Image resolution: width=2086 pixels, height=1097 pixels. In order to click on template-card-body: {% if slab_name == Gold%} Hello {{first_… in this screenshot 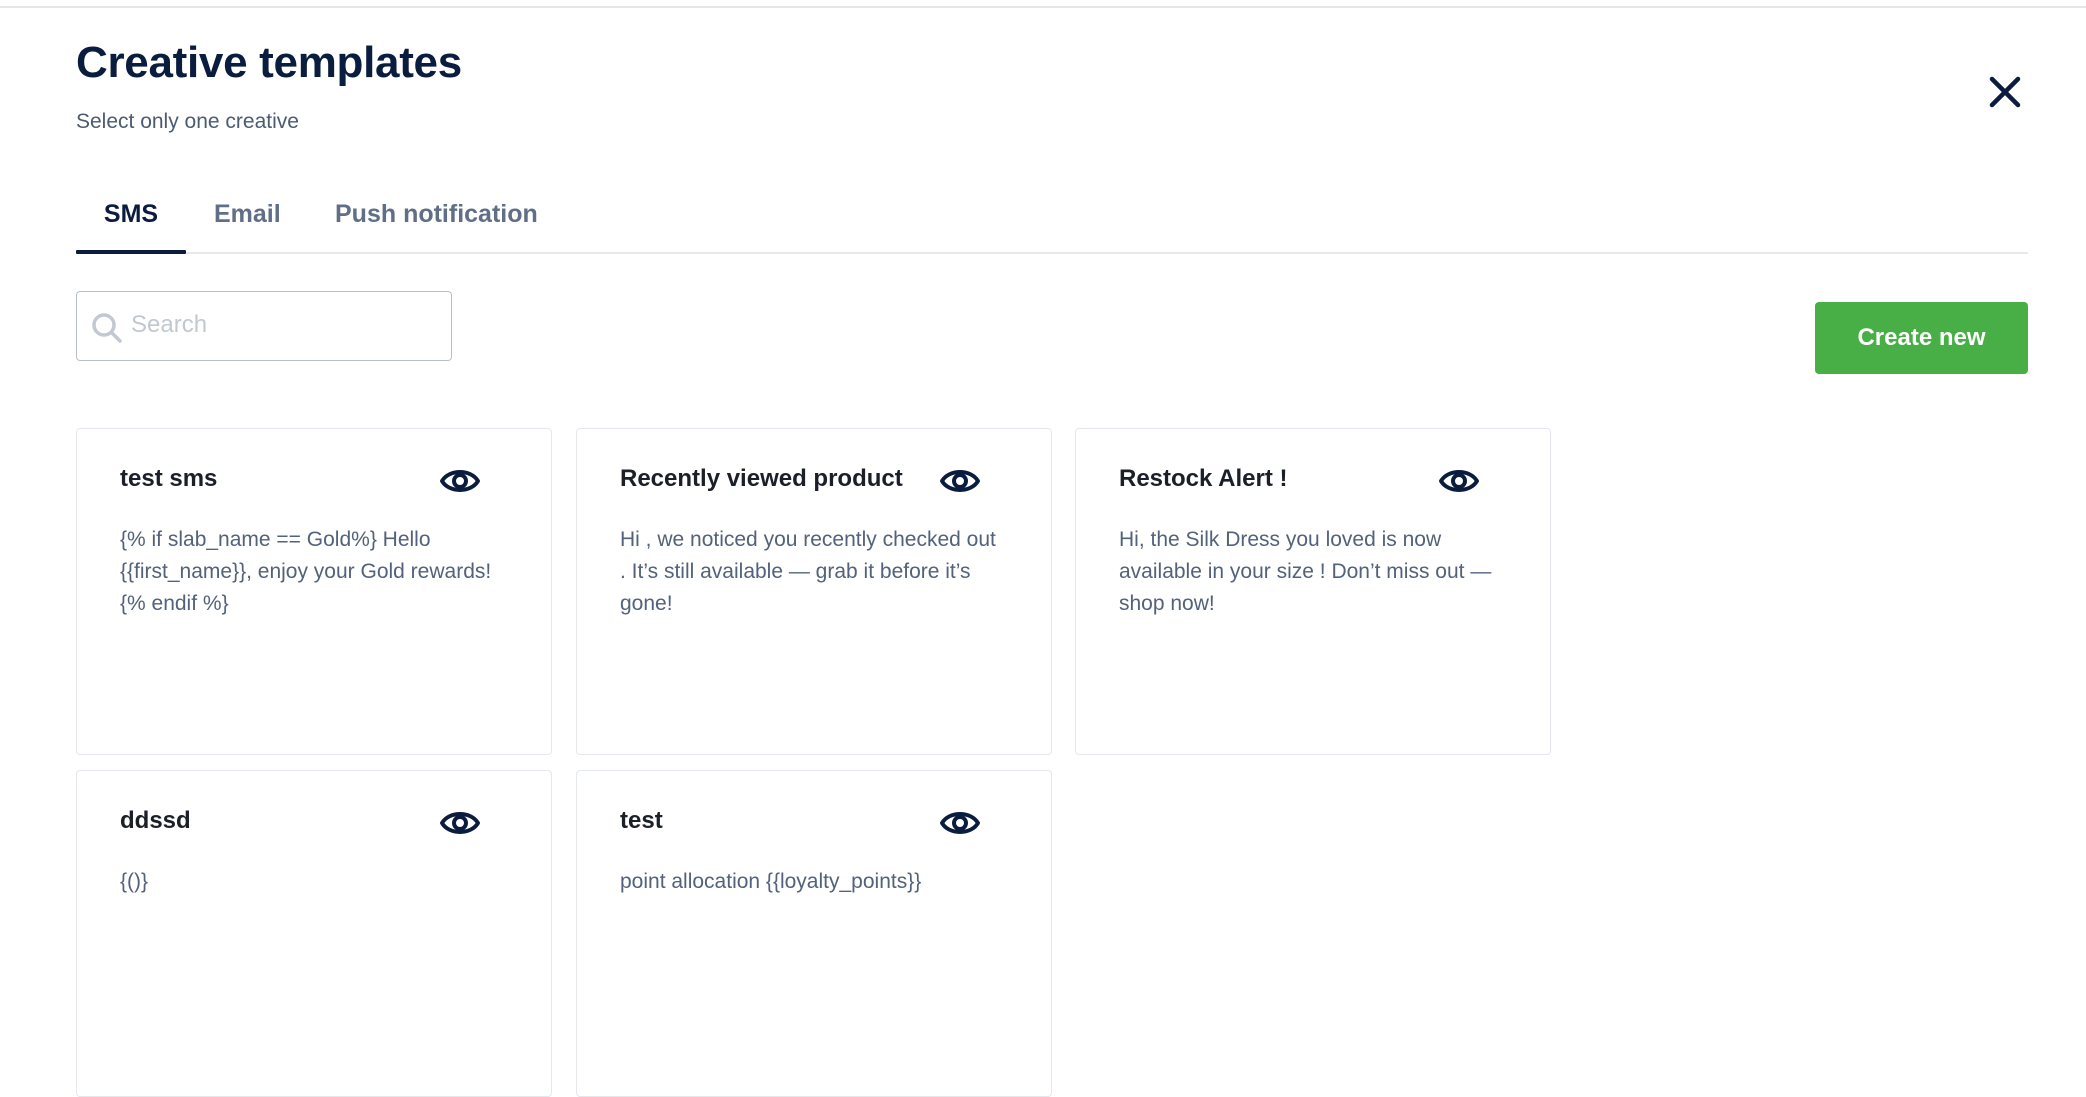, I will do `click(306, 571)`.